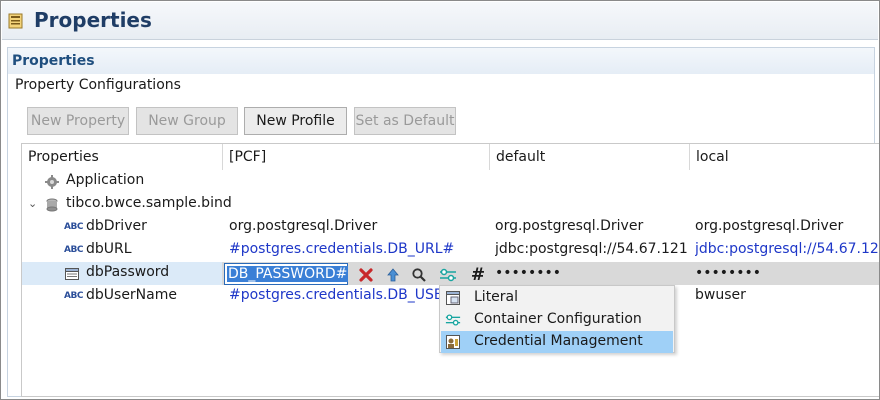 This screenshot has height=400, width=880. What do you see at coordinates (72, 274) in the screenshot?
I see `password-type-icon` at bounding box center [72, 274].